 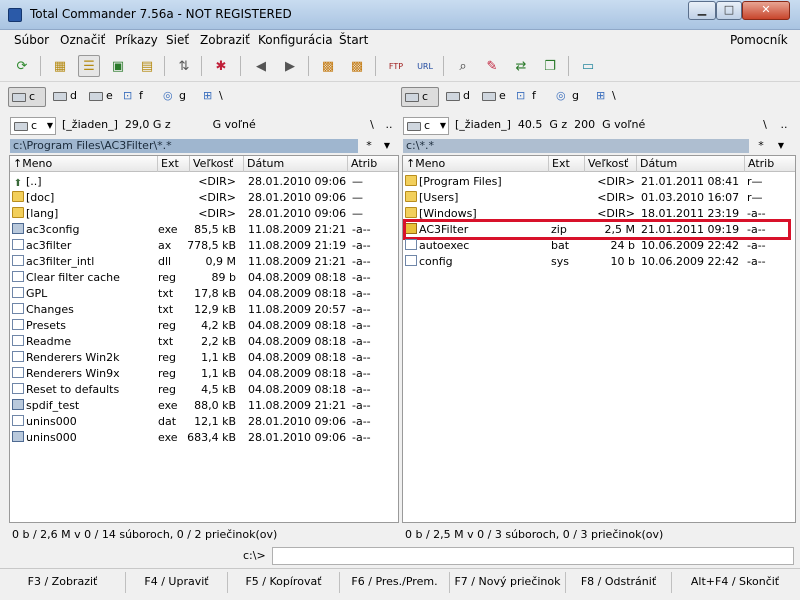 I want to click on right-drive-e-button: e, so click(x=494, y=97).